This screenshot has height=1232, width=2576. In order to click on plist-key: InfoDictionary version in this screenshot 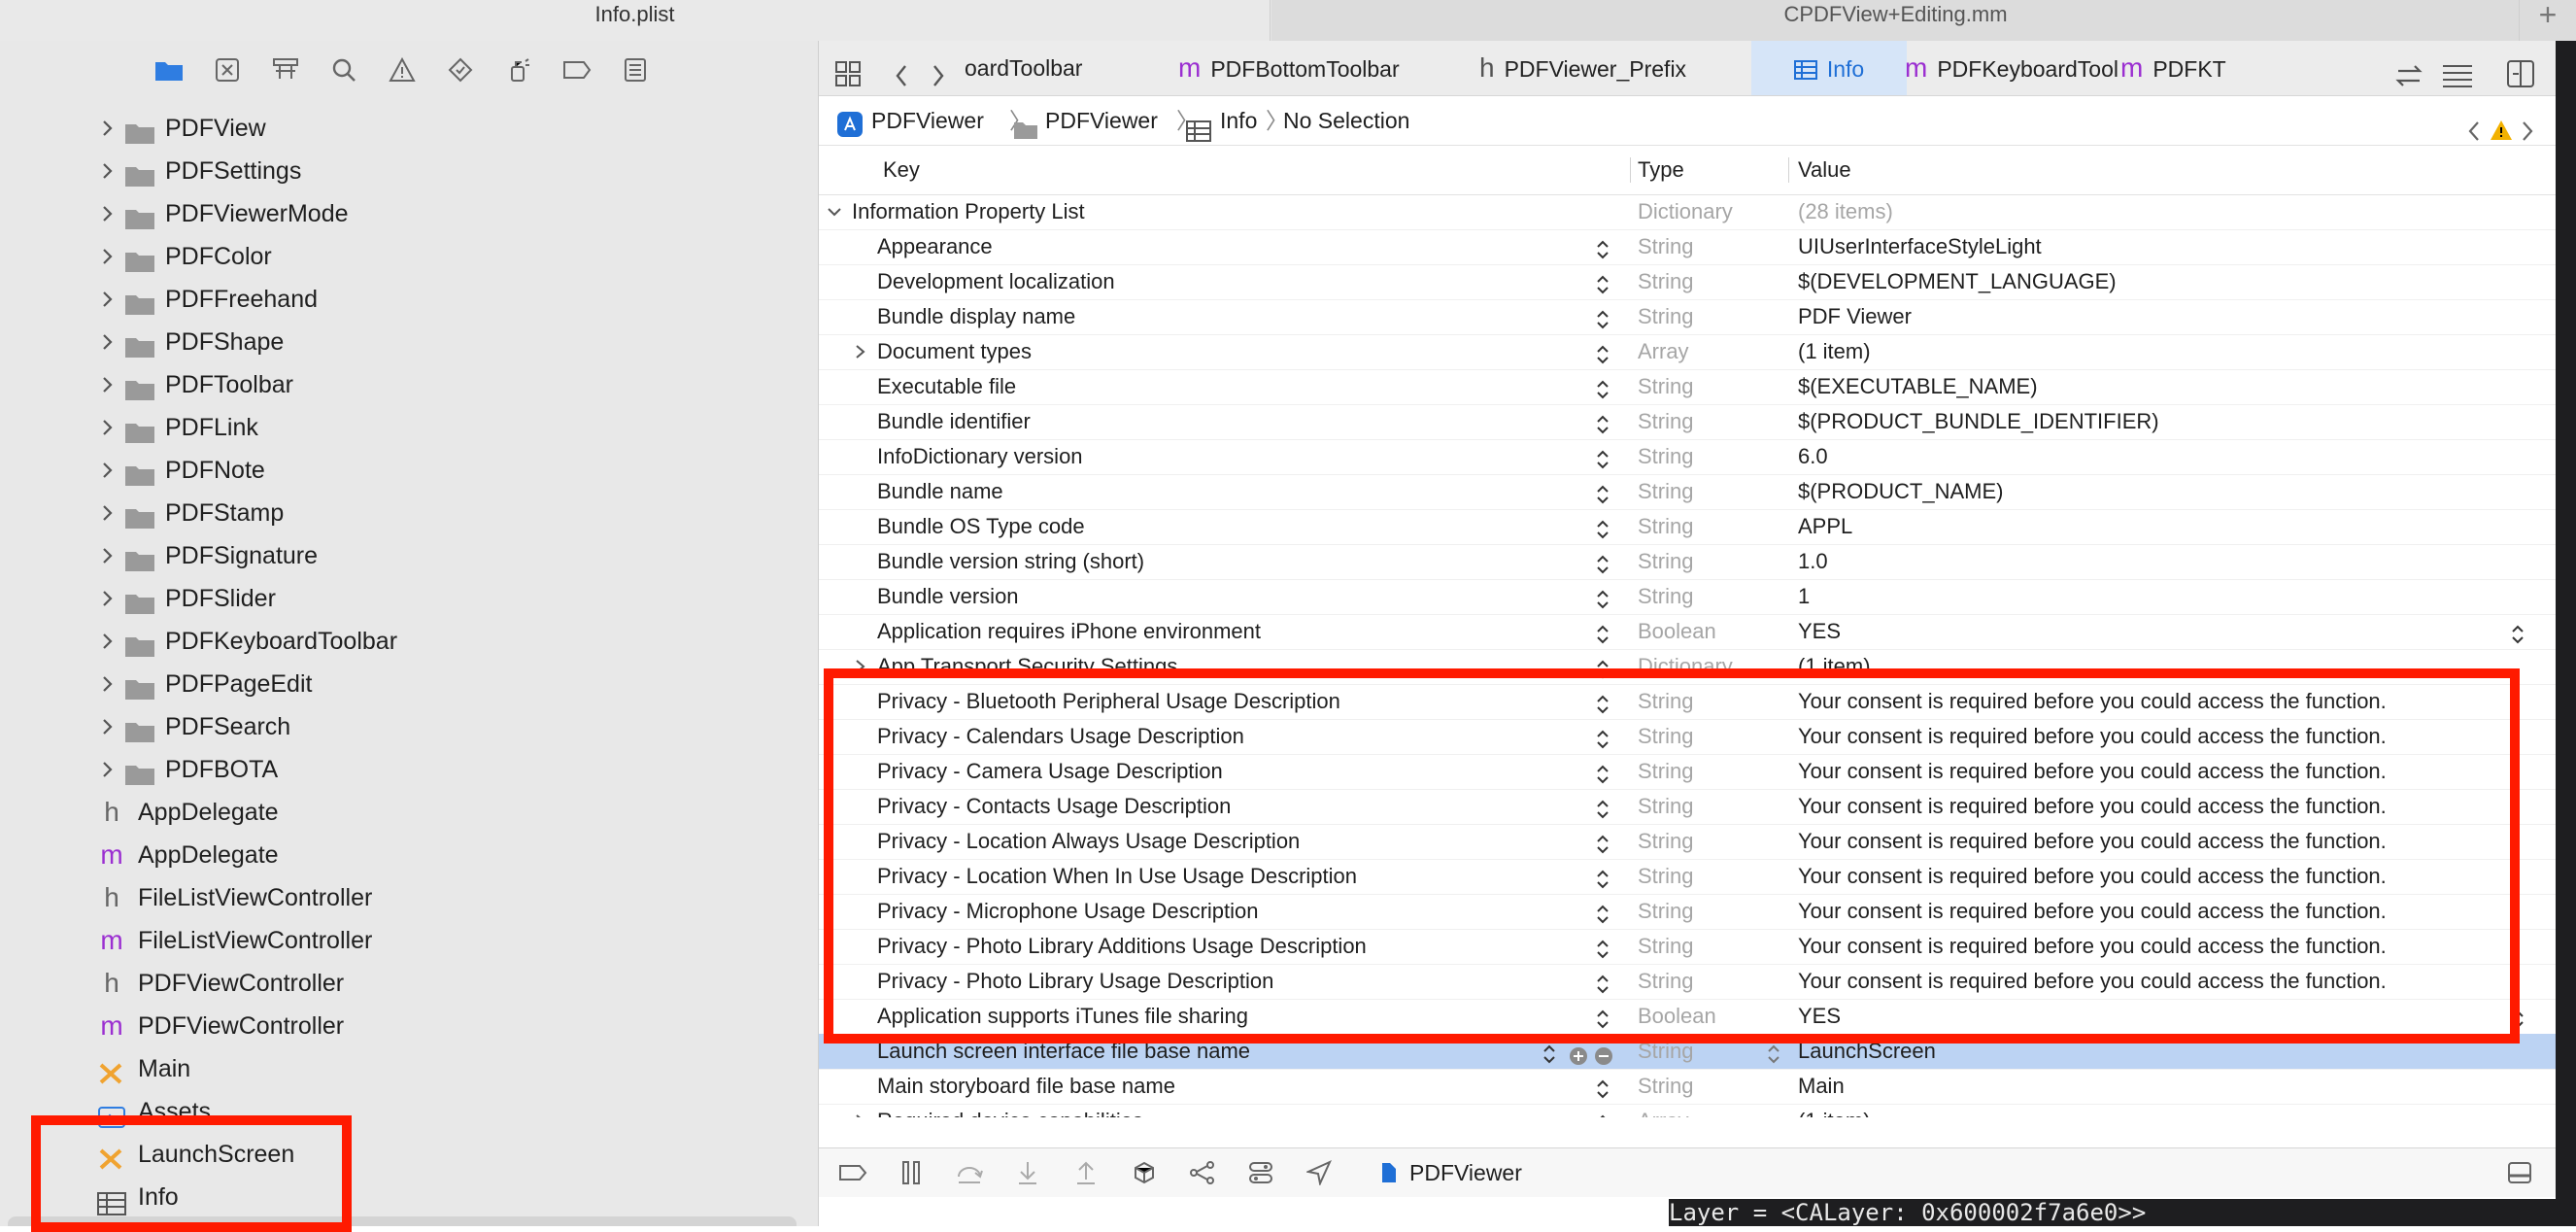, I will do `click(980, 456)`.